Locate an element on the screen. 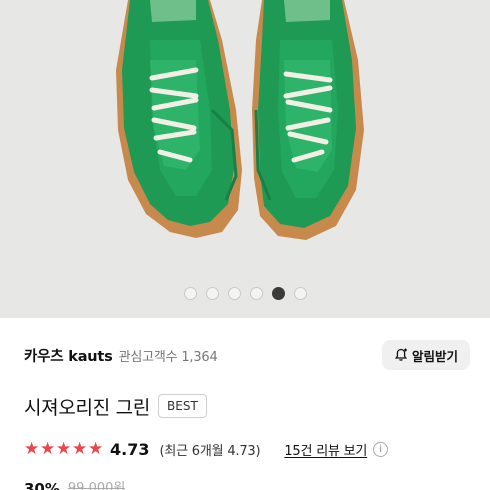 This screenshot has height=490, width=490. review-link: 15건 리뷰 보기 is located at coordinates (325, 449).